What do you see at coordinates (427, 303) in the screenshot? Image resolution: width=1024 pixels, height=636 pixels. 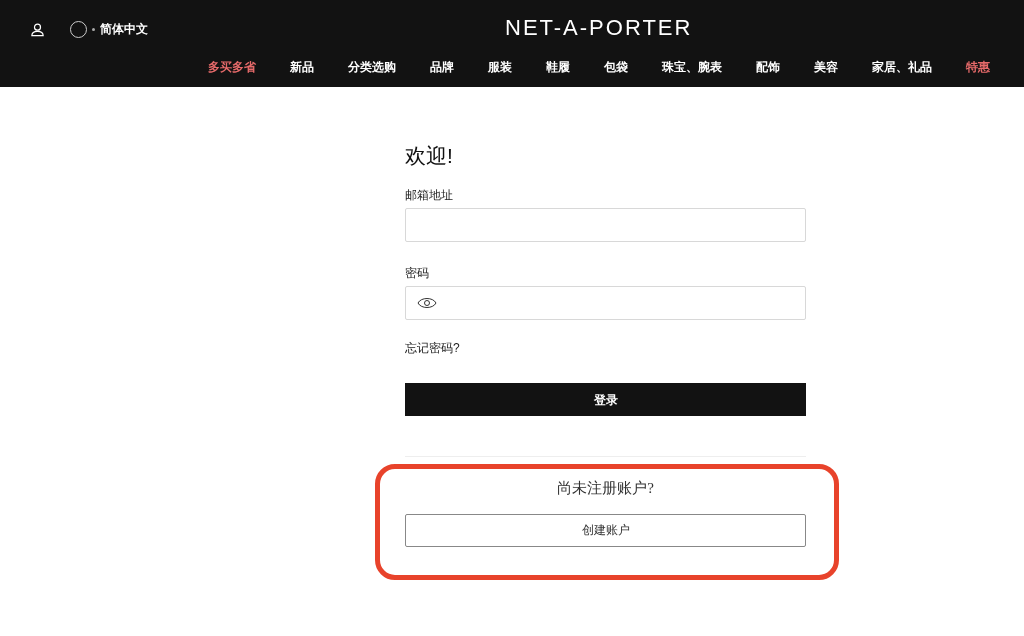 I see `eye-icon` at bounding box center [427, 303].